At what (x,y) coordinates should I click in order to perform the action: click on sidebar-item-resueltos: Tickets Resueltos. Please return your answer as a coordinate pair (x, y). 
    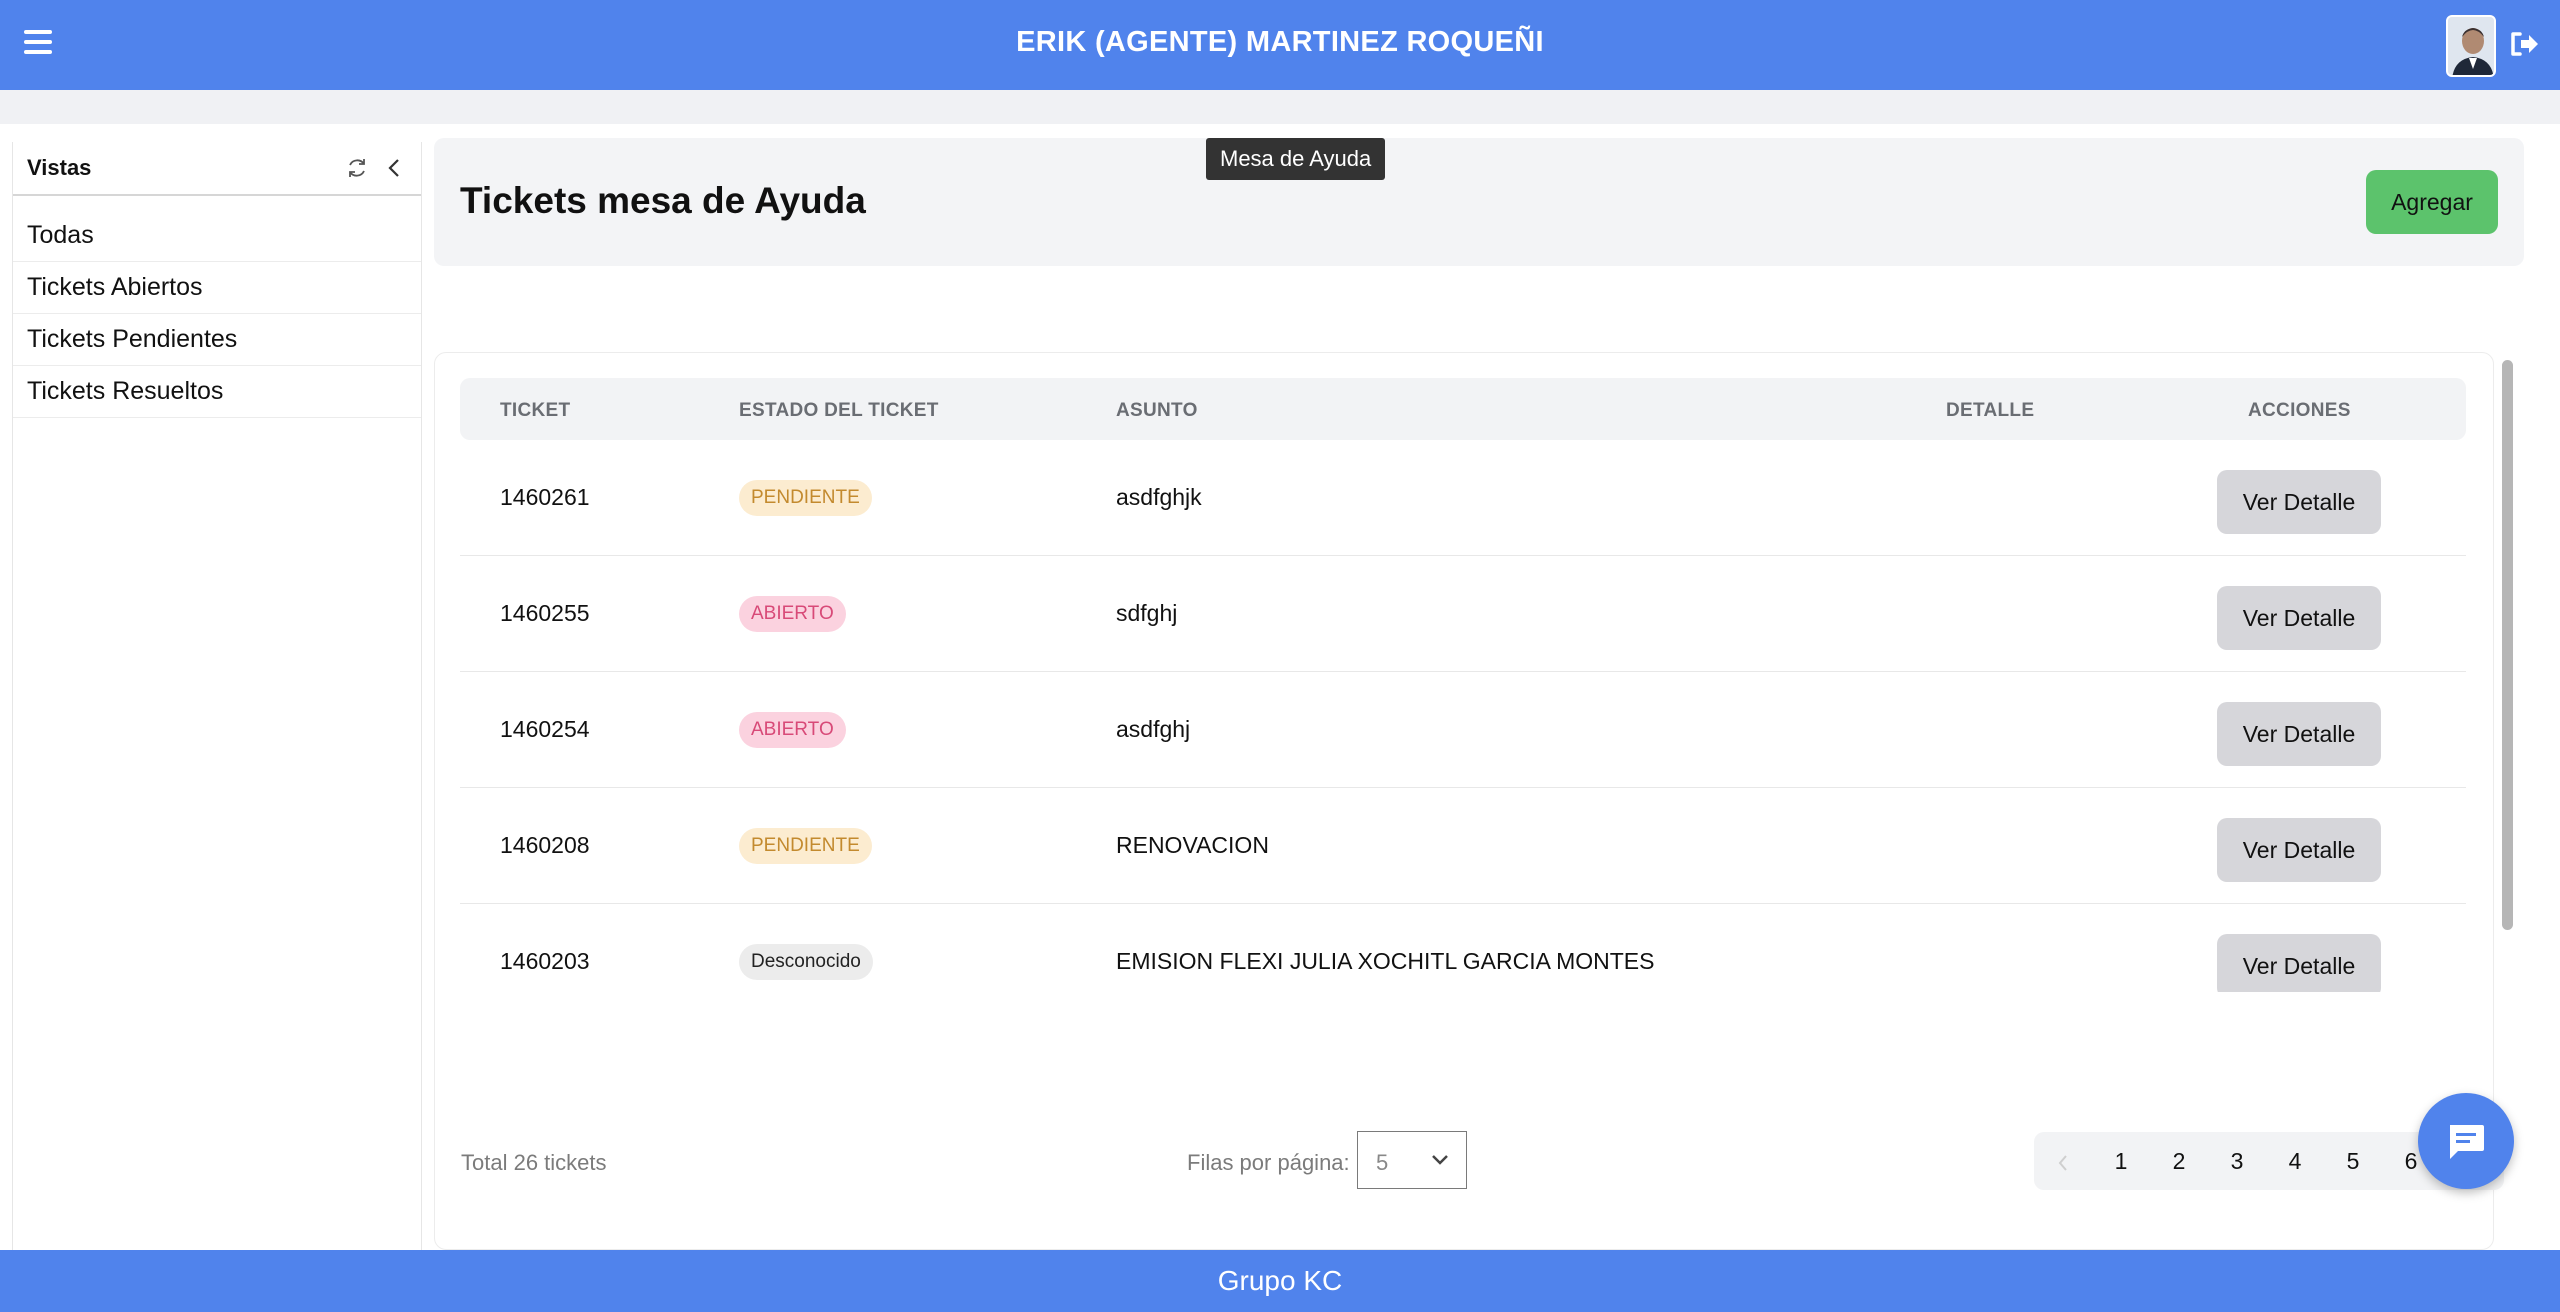
    Looking at the image, I should click on (217, 392).